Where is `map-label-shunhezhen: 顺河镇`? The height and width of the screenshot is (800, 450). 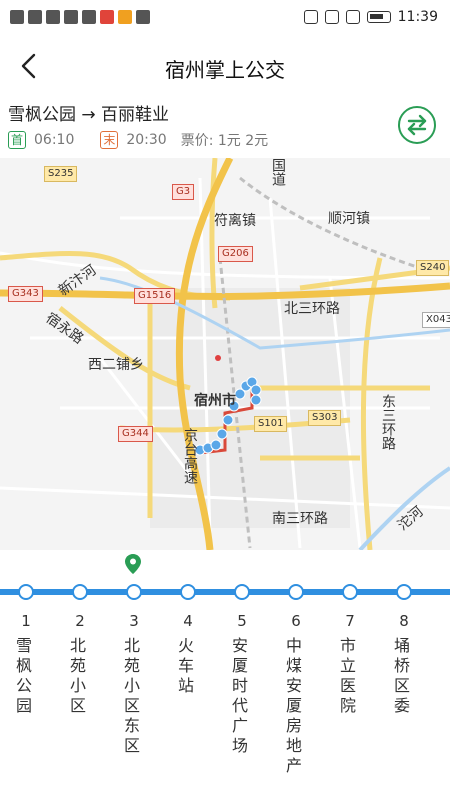 map-label-shunhezhen: 顺河镇 is located at coordinates (349, 219).